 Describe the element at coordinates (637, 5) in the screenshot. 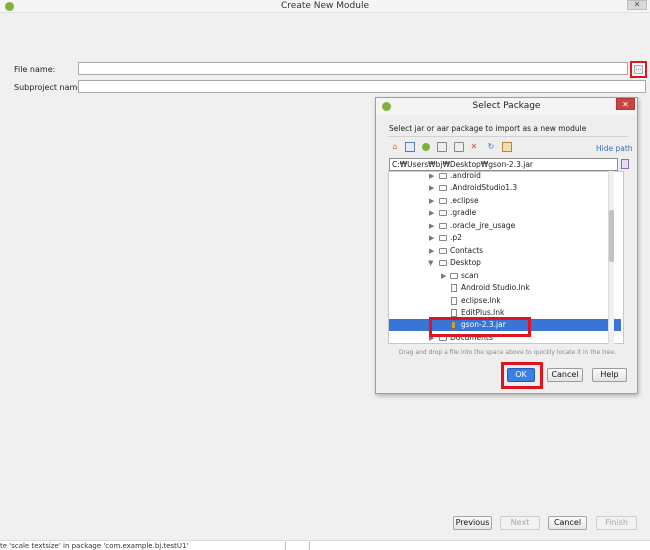

I see `window-close-button: ✕` at that location.